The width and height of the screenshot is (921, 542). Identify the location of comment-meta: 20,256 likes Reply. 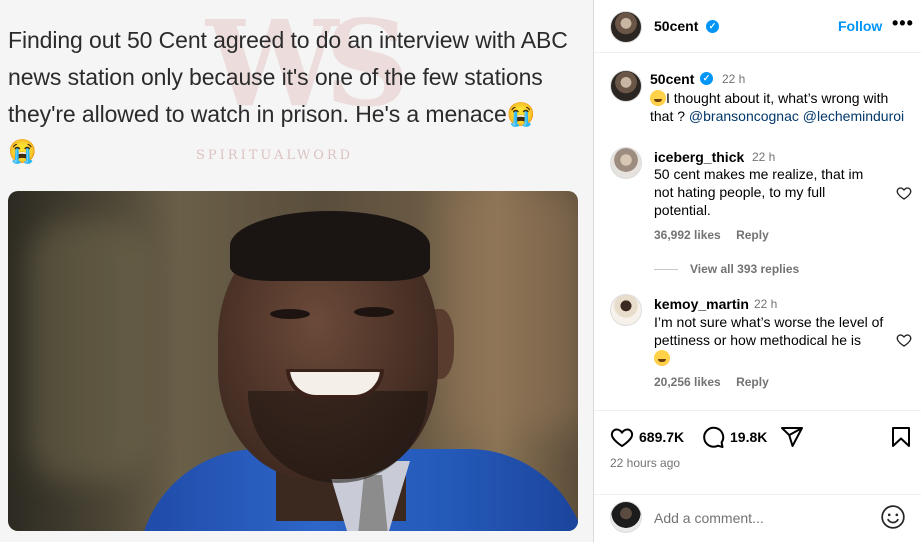
(717, 382).